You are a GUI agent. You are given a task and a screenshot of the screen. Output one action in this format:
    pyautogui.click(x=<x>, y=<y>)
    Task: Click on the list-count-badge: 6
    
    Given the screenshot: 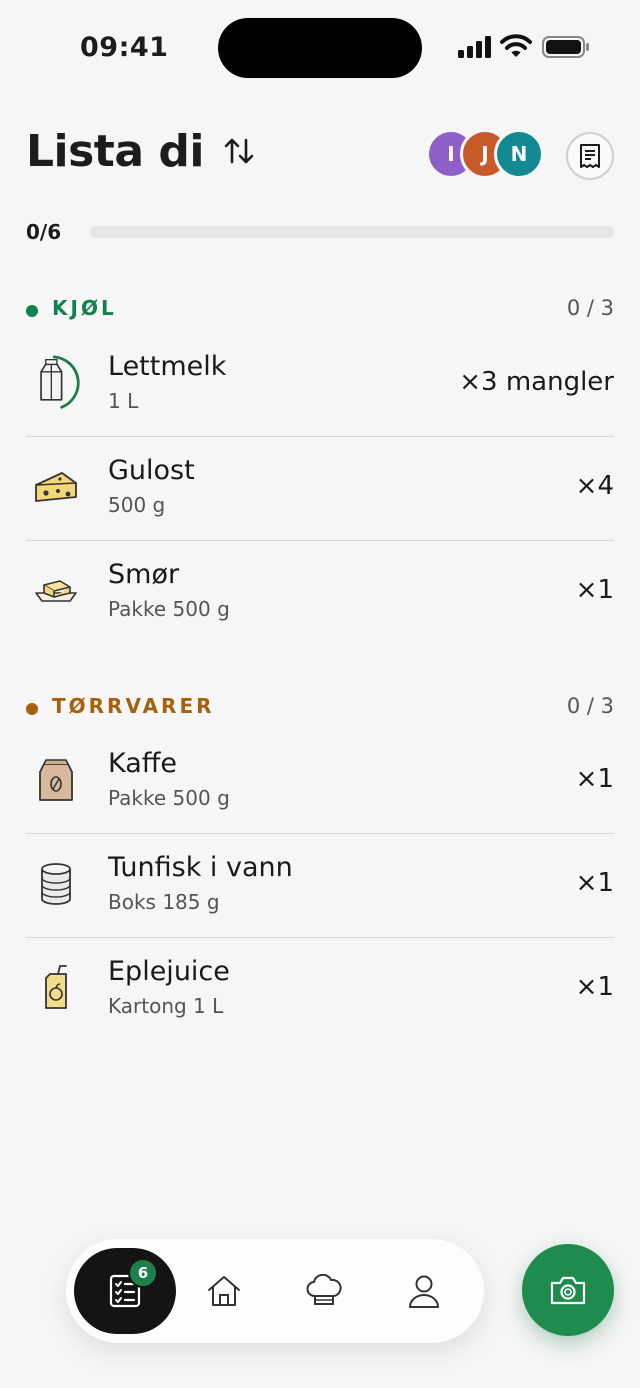 What is the action you would take?
    pyautogui.click(x=143, y=1273)
    